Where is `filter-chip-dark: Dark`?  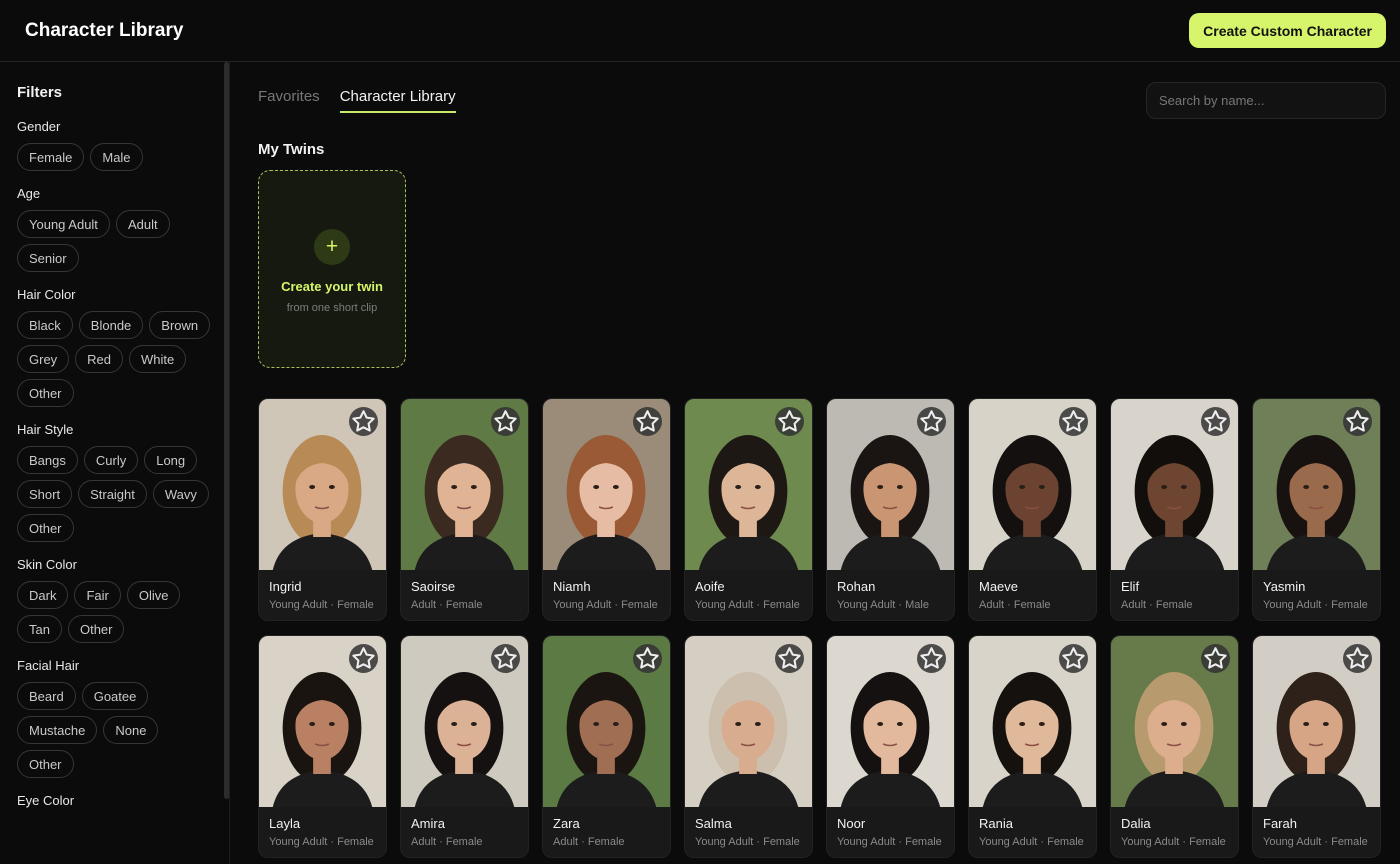
filter-chip-dark: Dark is located at coordinates (43, 595).